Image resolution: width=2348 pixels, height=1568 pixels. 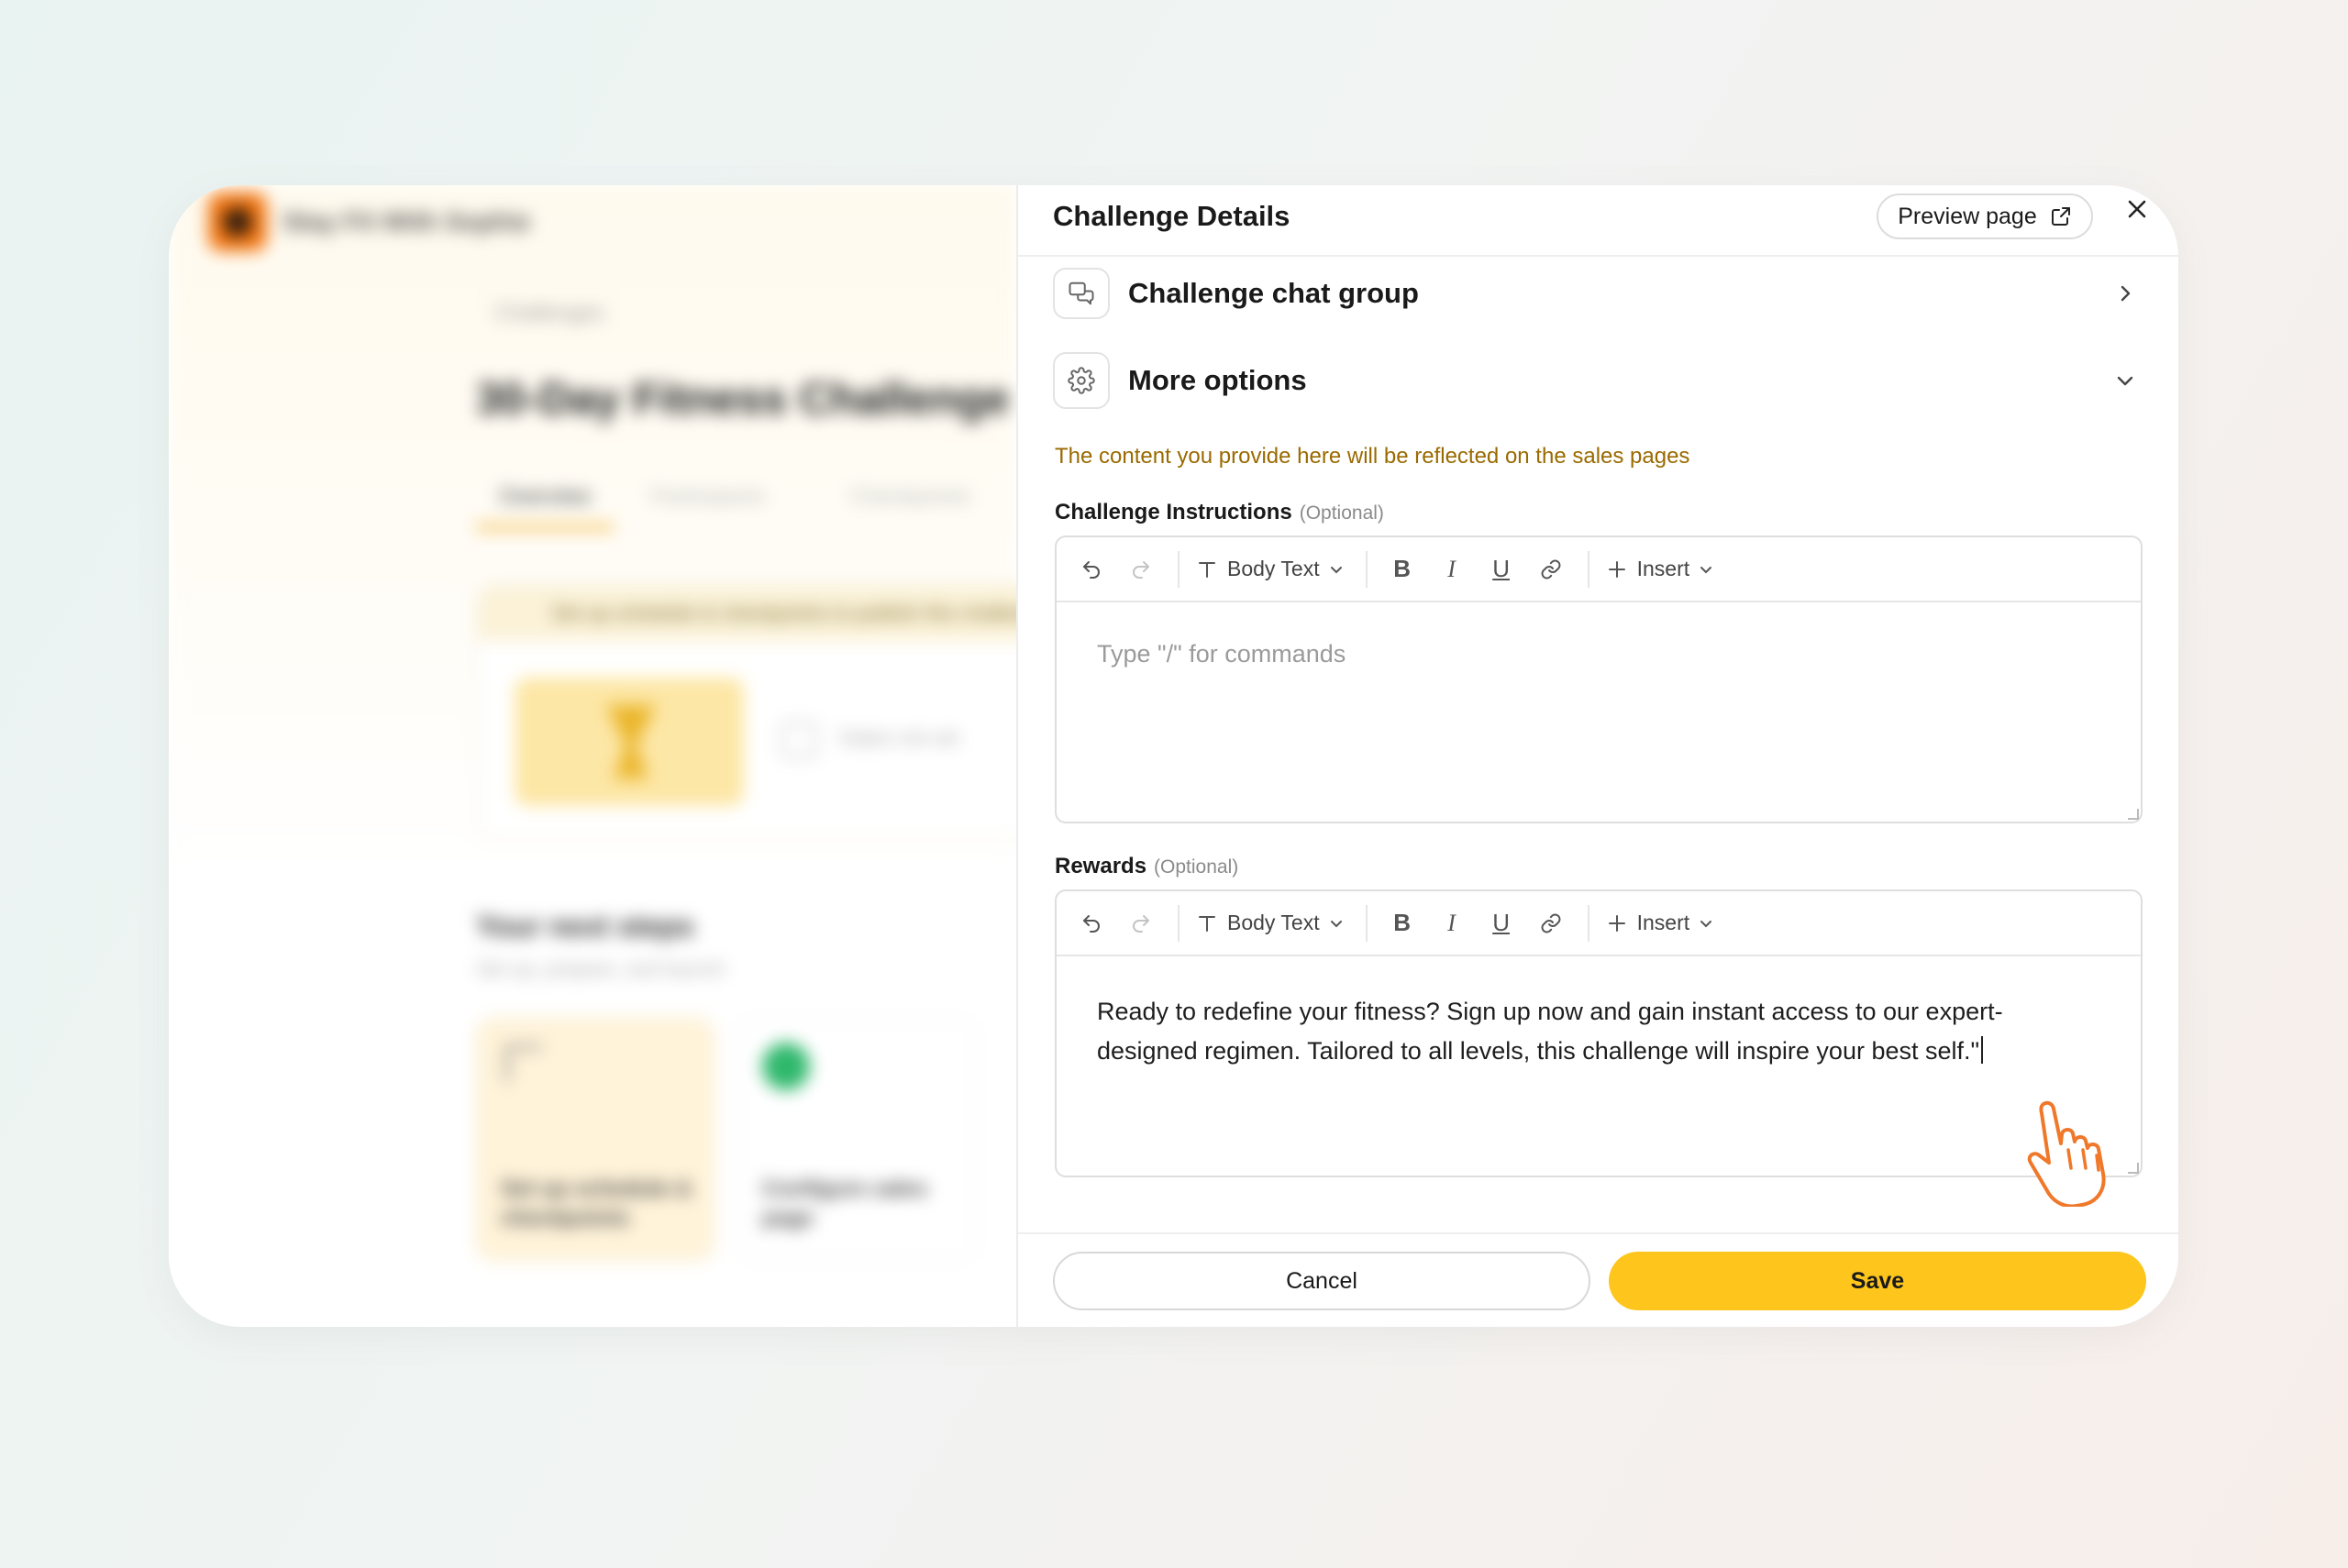 What do you see at coordinates (1217, 380) in the screenshot?
I see `section-label: More options` at bounding box center [1217, 380].